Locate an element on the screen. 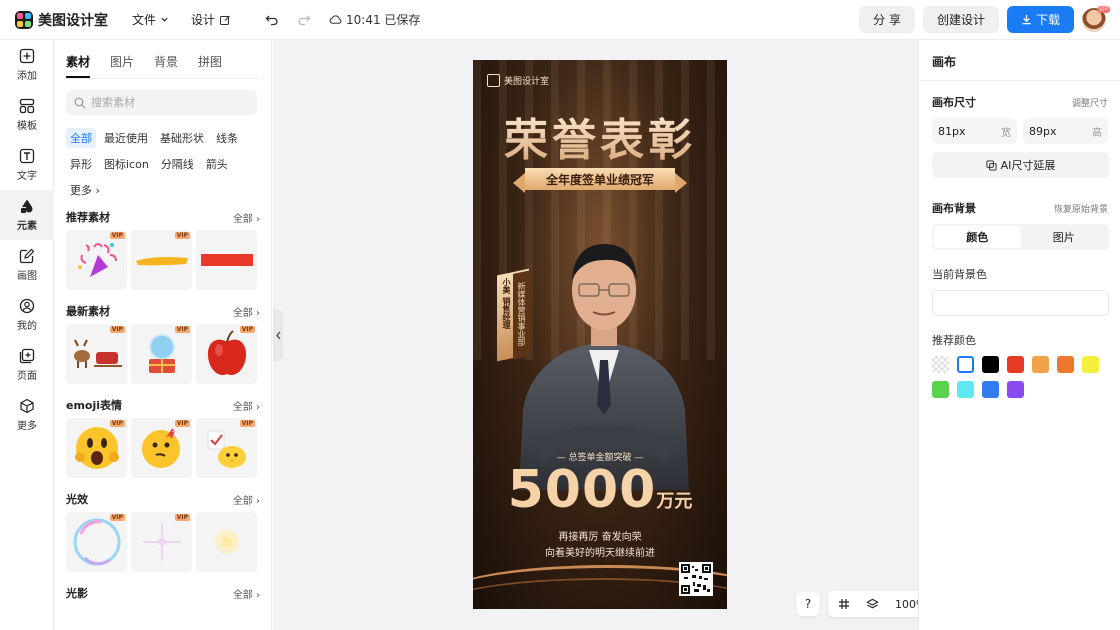 This screenshot has width=1120, height=630. app-logo: 美图设计室 is located at coordinates (61, 20).